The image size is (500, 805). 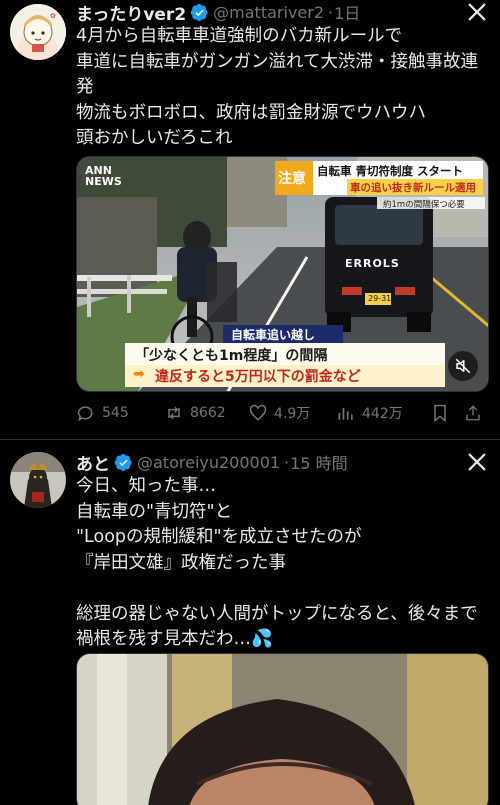 I want to click on caption-head: 自転車追い越し, so click(x=273, y=335).